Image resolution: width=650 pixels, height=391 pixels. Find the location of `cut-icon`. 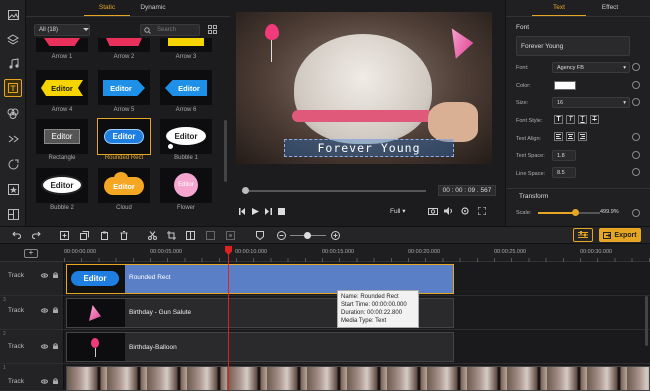

cut-icon is located at coordinates (152, 235).